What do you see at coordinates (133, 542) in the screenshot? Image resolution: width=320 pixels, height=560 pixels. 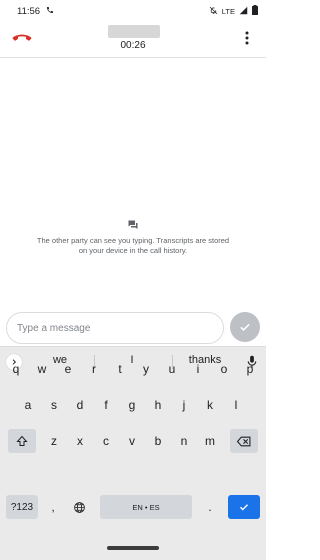 I see `navigation-bar` at bounding box center [133, 542].